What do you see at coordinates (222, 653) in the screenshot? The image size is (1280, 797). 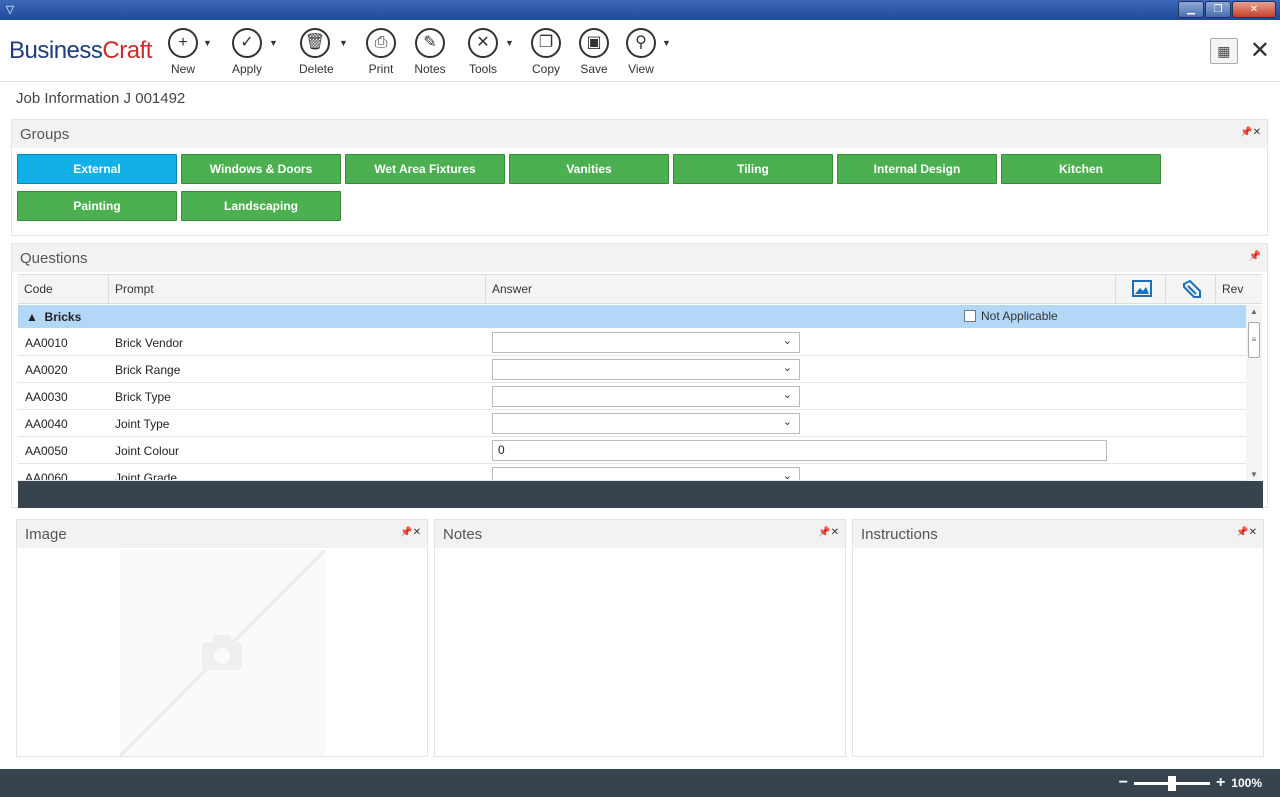 I see `camera-placeholder-icon` at bounding box center [222, 653].